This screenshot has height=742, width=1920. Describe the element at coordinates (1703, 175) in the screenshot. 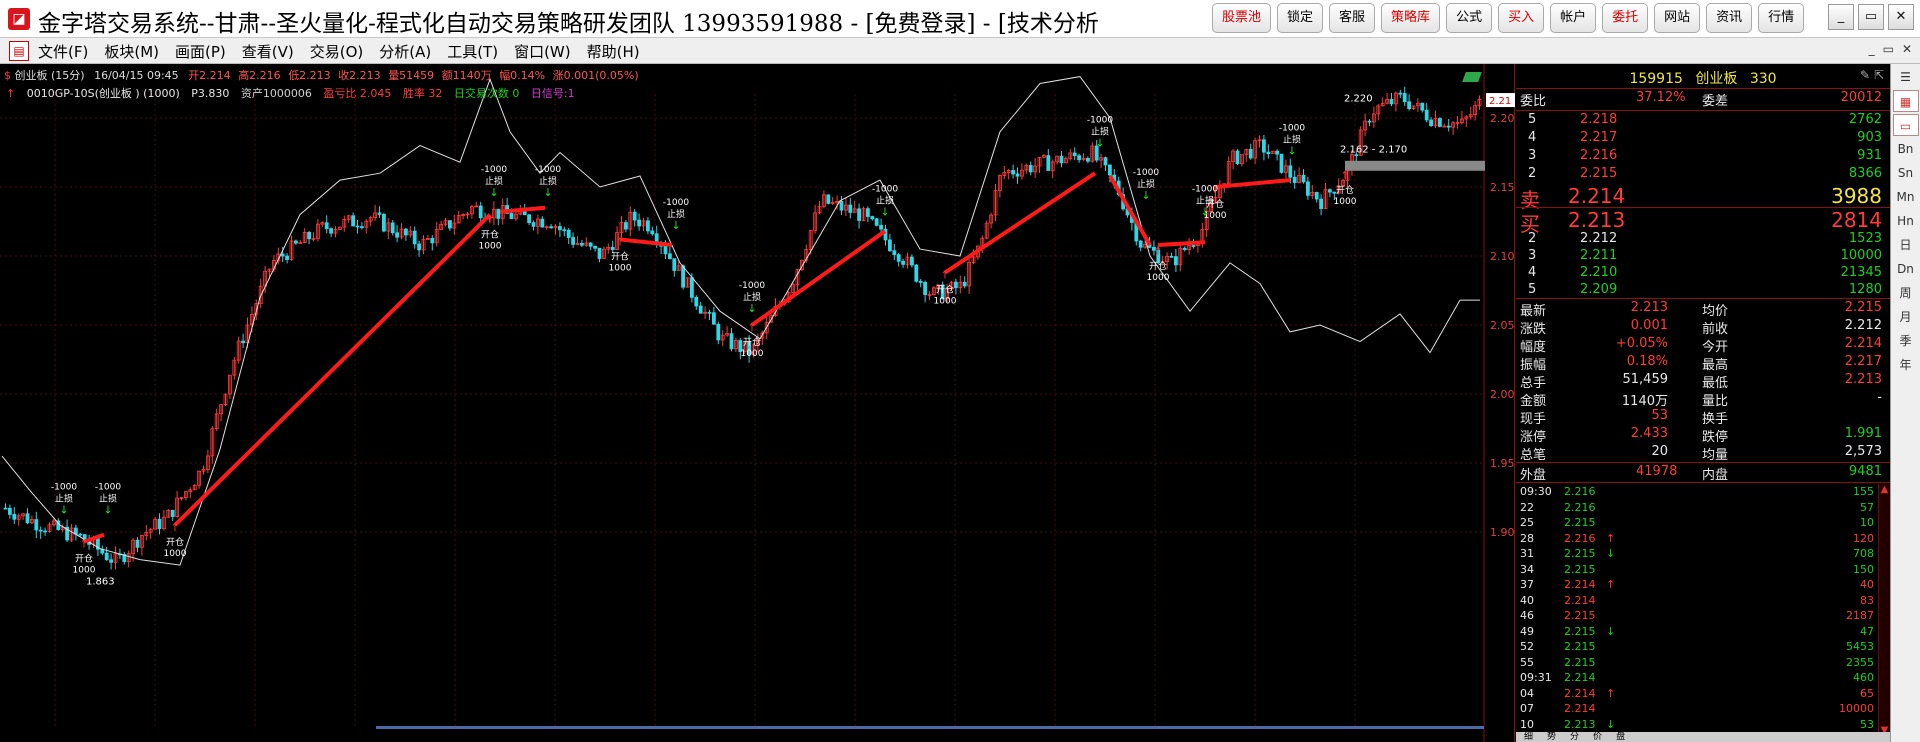

I see `sell-level-row: 2 2.215 8366` at that location.